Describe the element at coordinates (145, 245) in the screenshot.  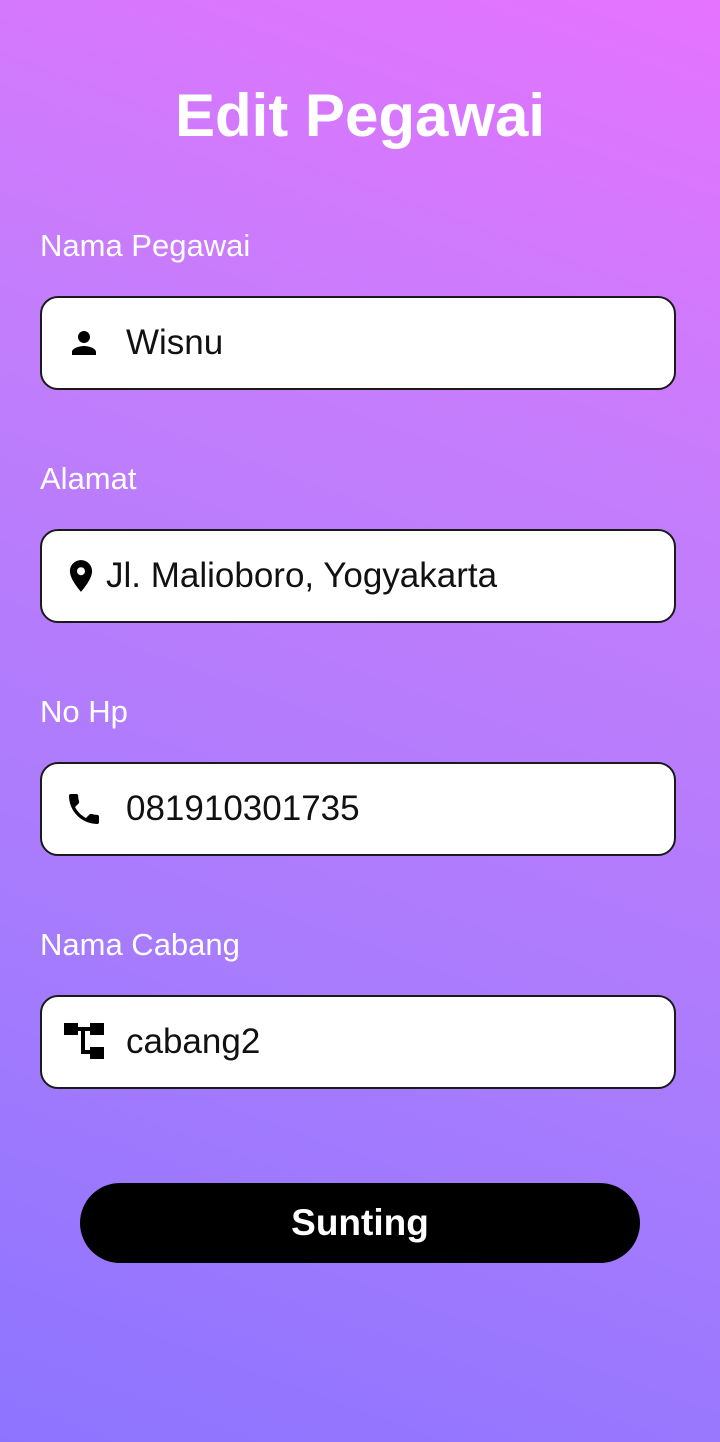
I see `nama-pegawai-label: Nama Pegawai` at that location.